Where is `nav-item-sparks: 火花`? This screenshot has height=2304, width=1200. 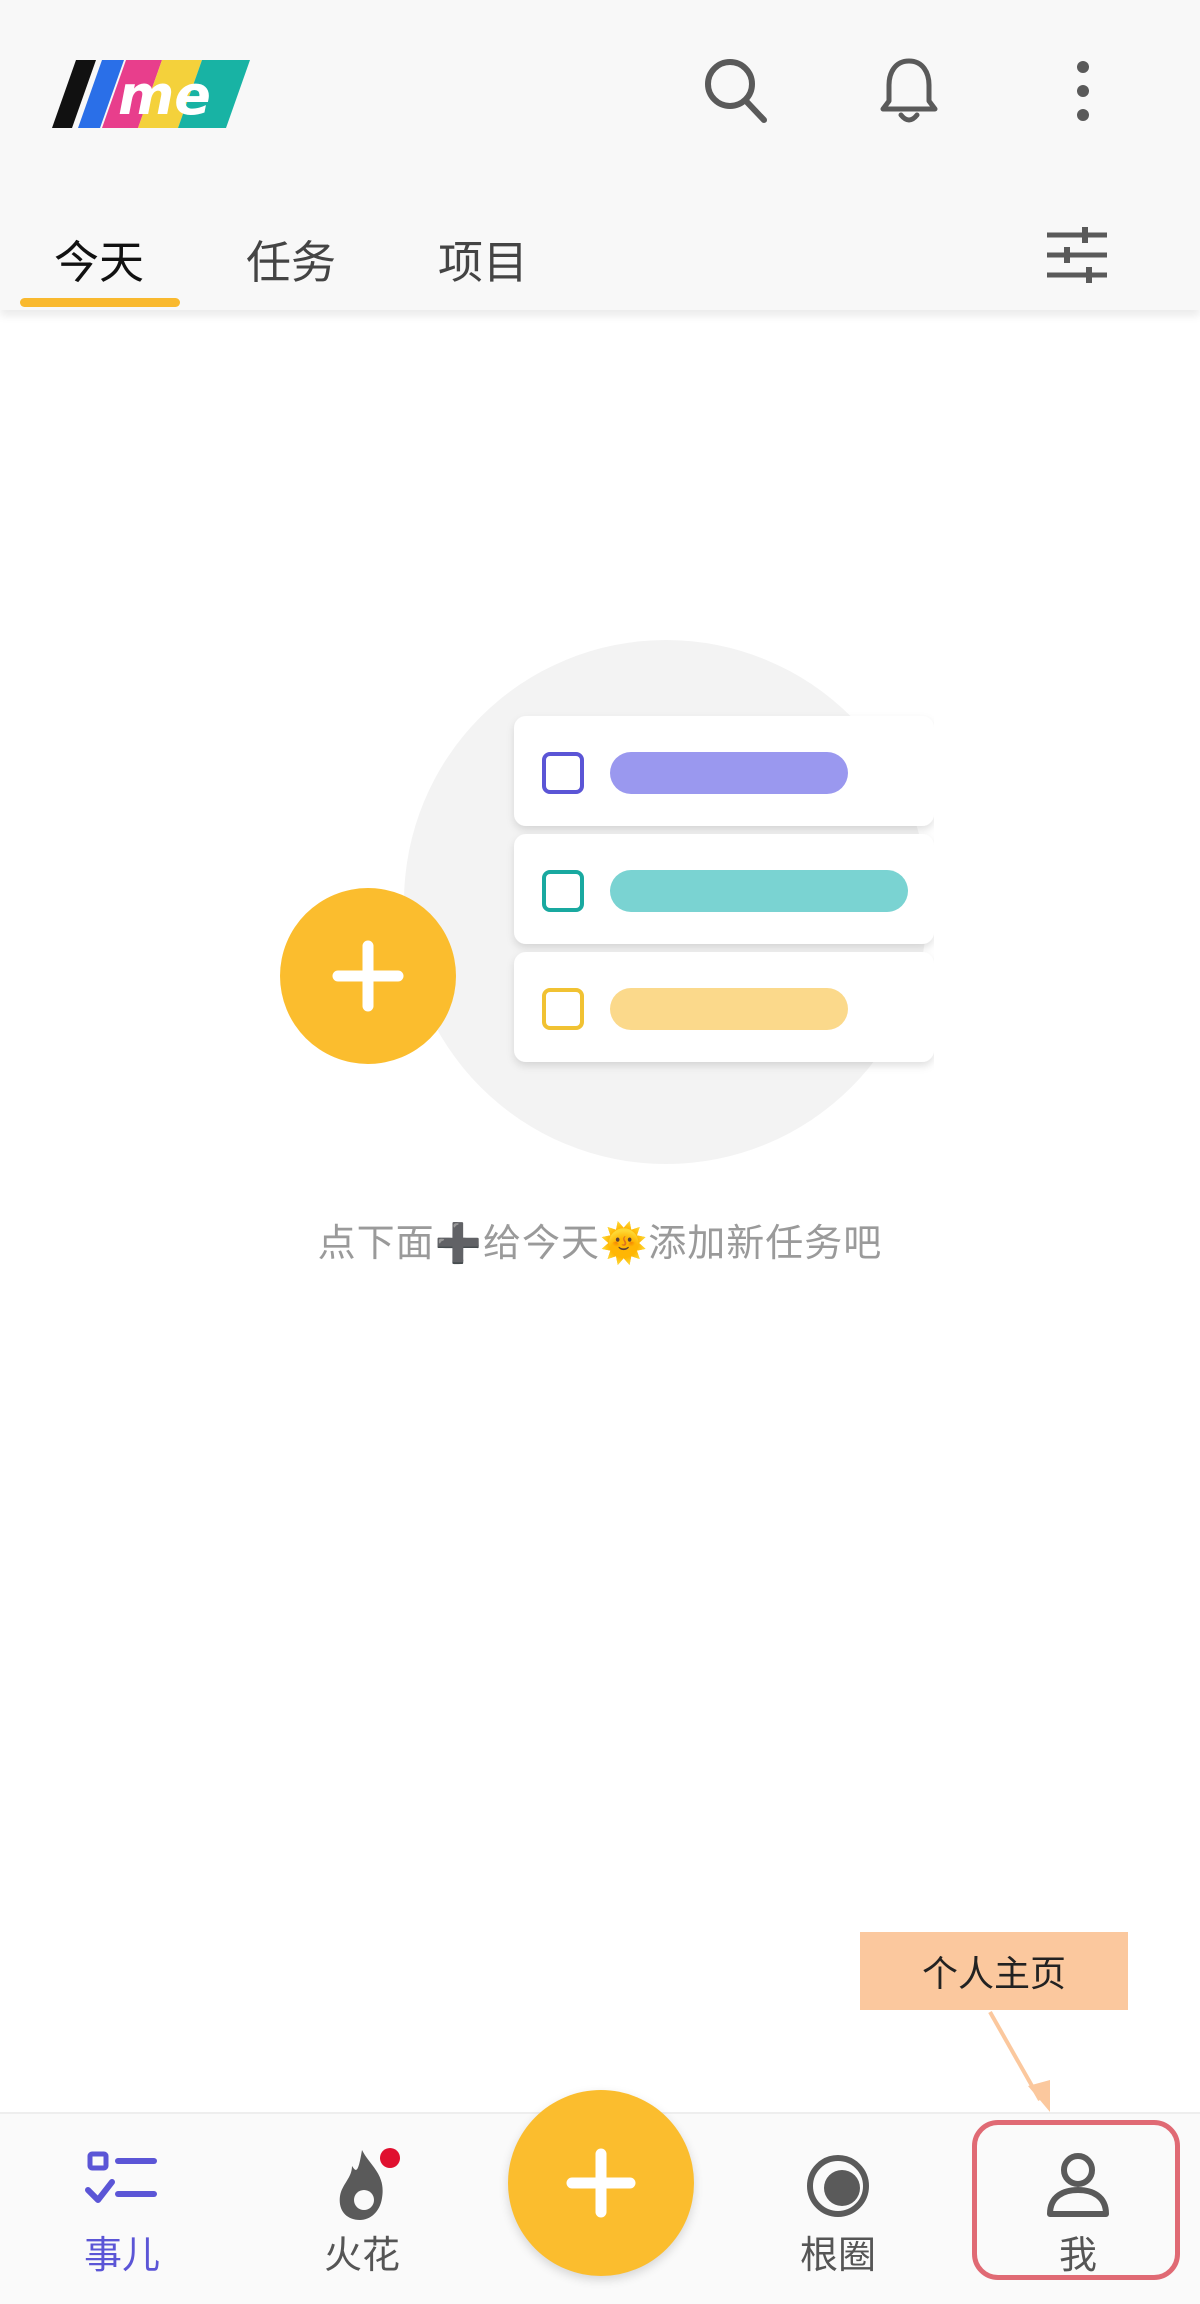 nav-item-sparks: 火花 is located at coordinates (362, 2209).